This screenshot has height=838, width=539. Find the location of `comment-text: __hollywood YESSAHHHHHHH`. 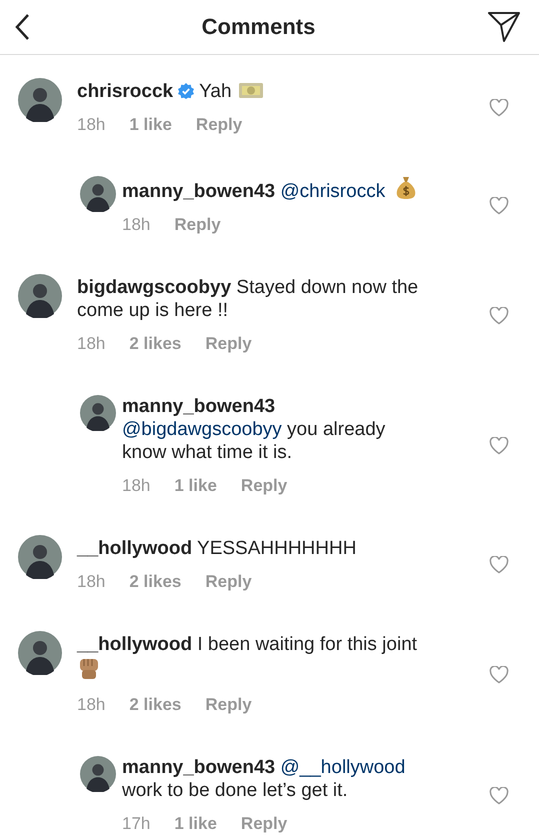

comment-text: __hollywood YESSAHHHHHHH is located at coordinates (217, 548).